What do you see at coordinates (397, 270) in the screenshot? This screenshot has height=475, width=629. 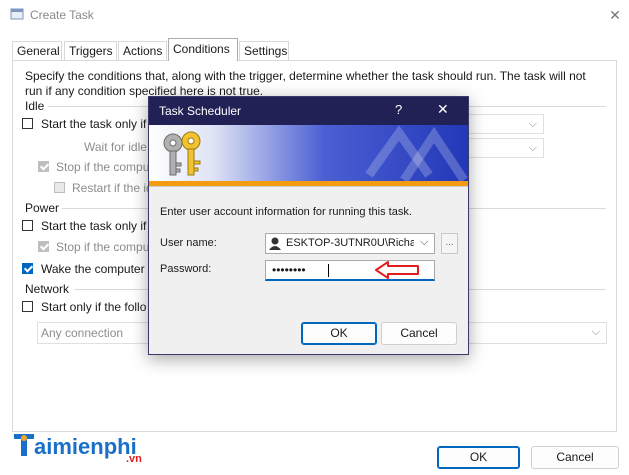 I see `red-arrow-annotation-icon` at bounding box center [397, 270].